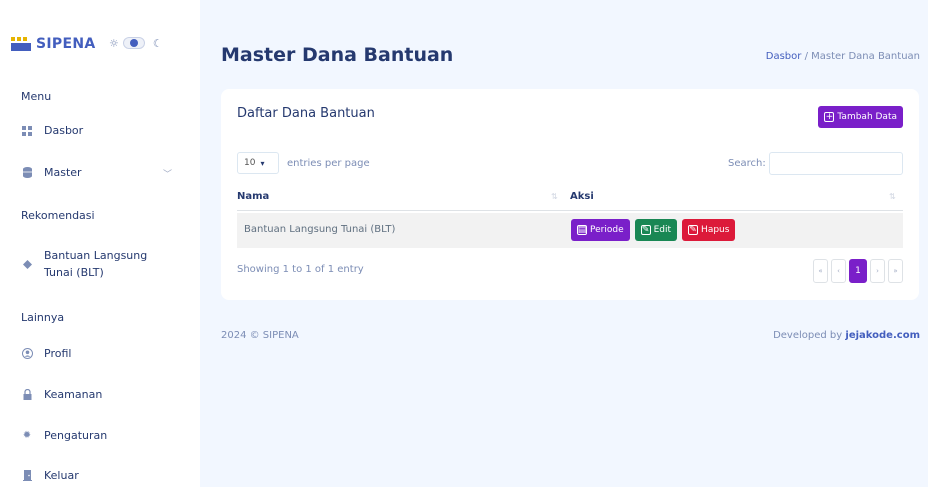 Image resolution: width=928 pixels, height=487 pixels. I want to click on brand: SIPENA, so click(53, 44).